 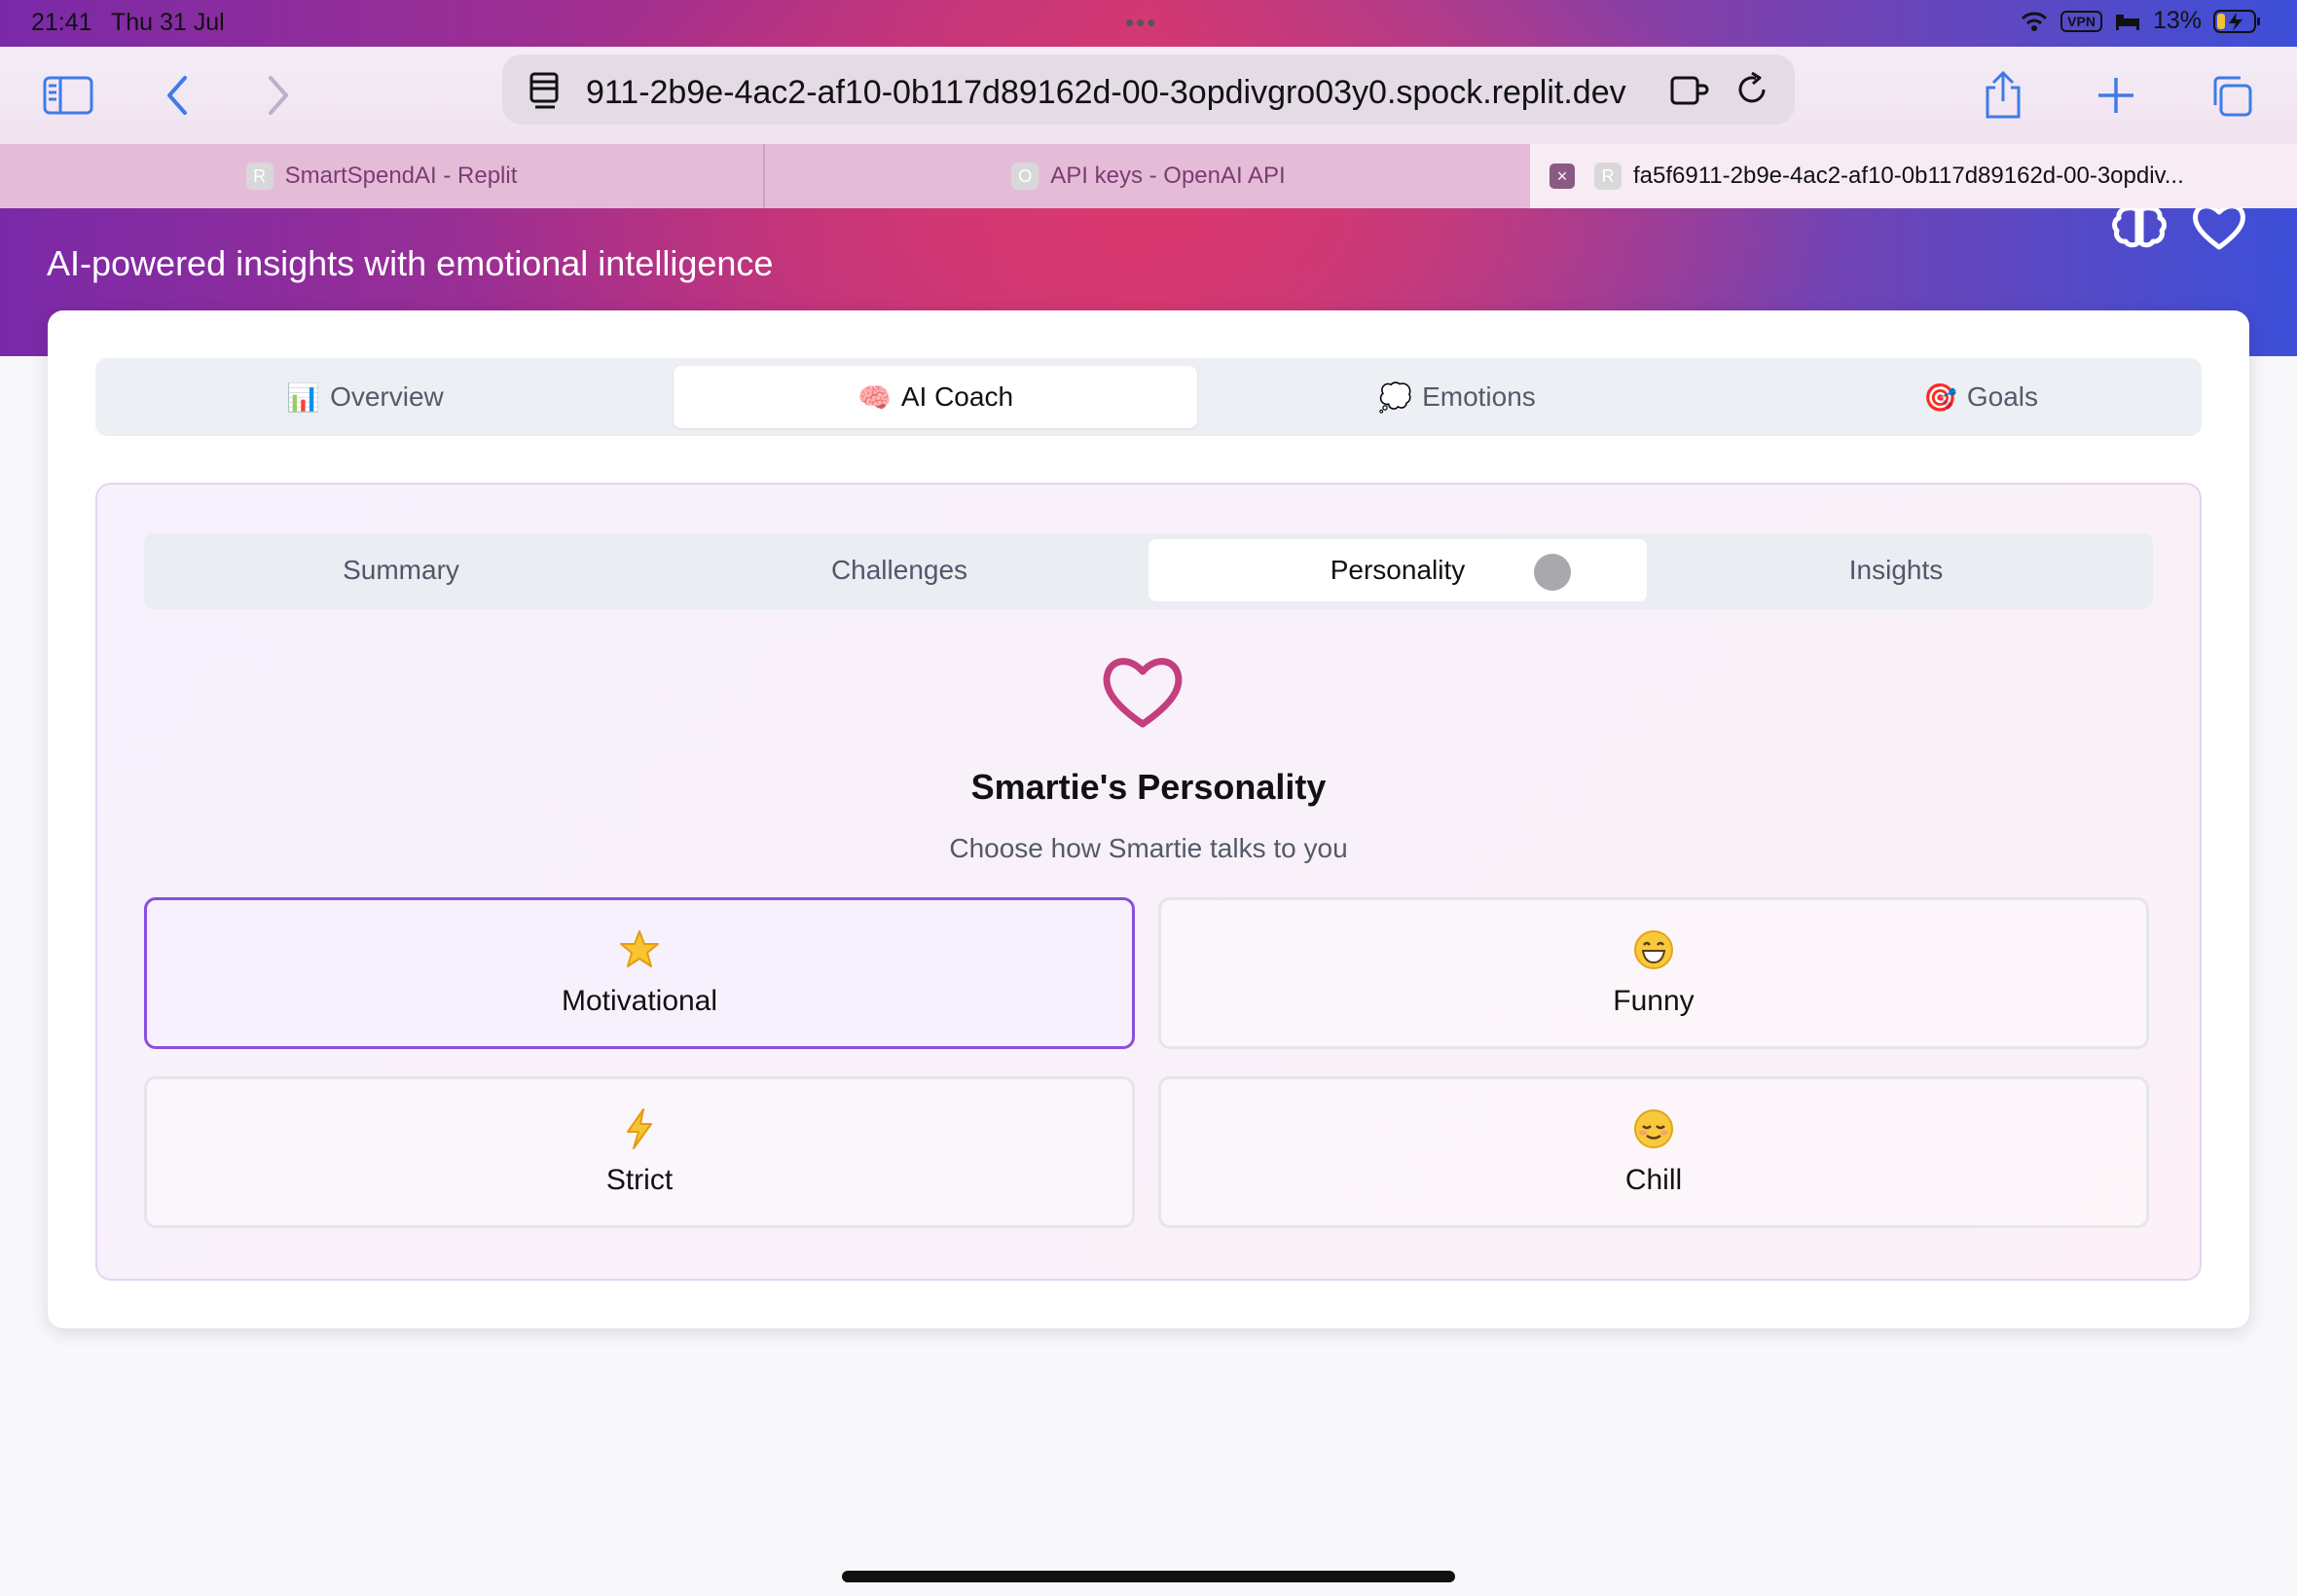 What do you see at coordinates (387, 396) in the screenshot?
I see `tab-label: Overview` at bounding box center [387, 396].